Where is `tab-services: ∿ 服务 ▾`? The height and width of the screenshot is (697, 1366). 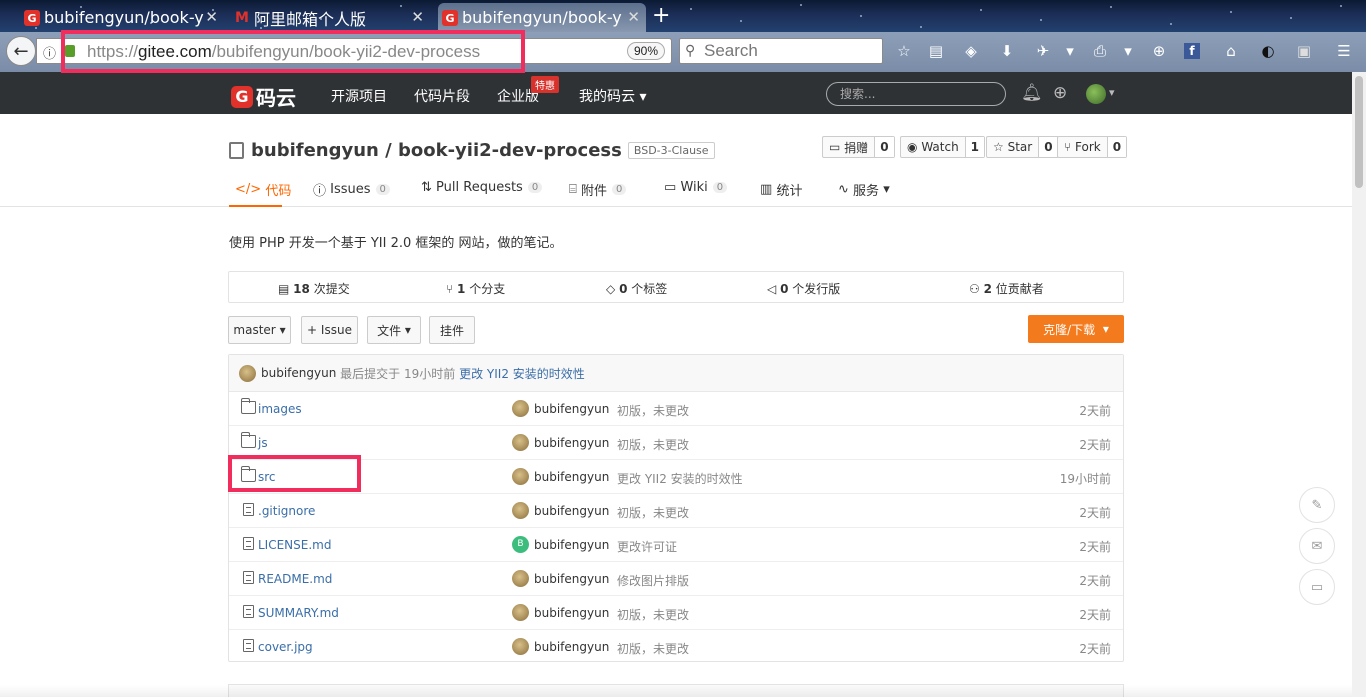
tab-services: ∿ 服务 ▾ is located at coordinates (864, 189).